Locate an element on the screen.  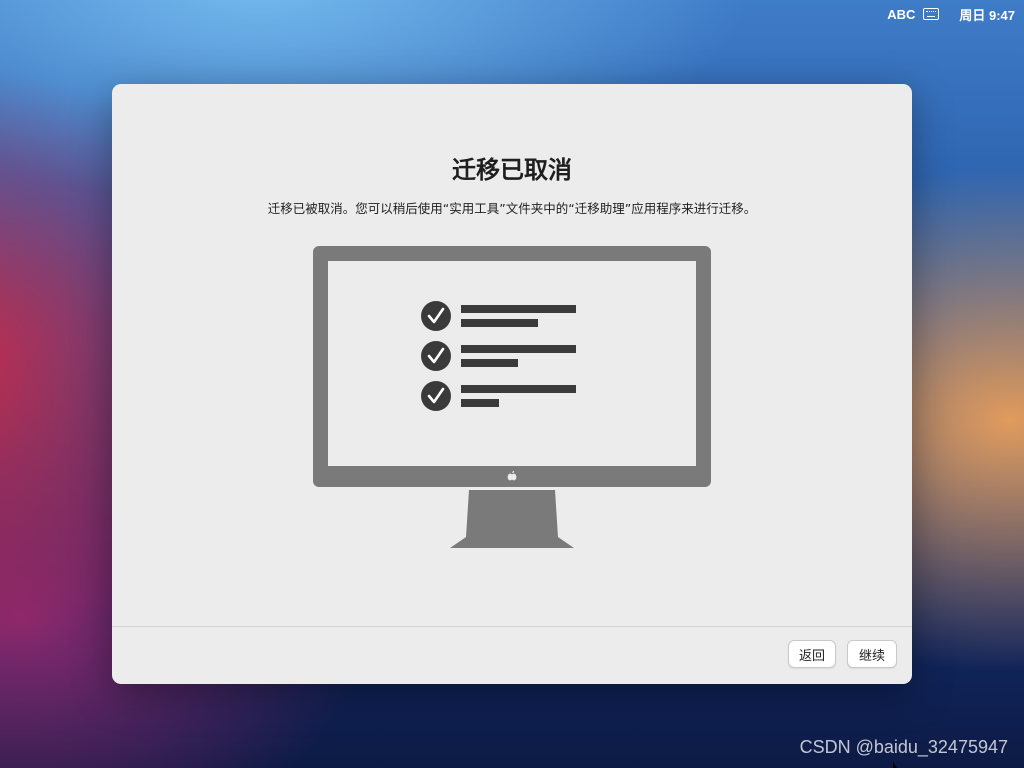
monitor-stand is located at coordinates (512, 519).